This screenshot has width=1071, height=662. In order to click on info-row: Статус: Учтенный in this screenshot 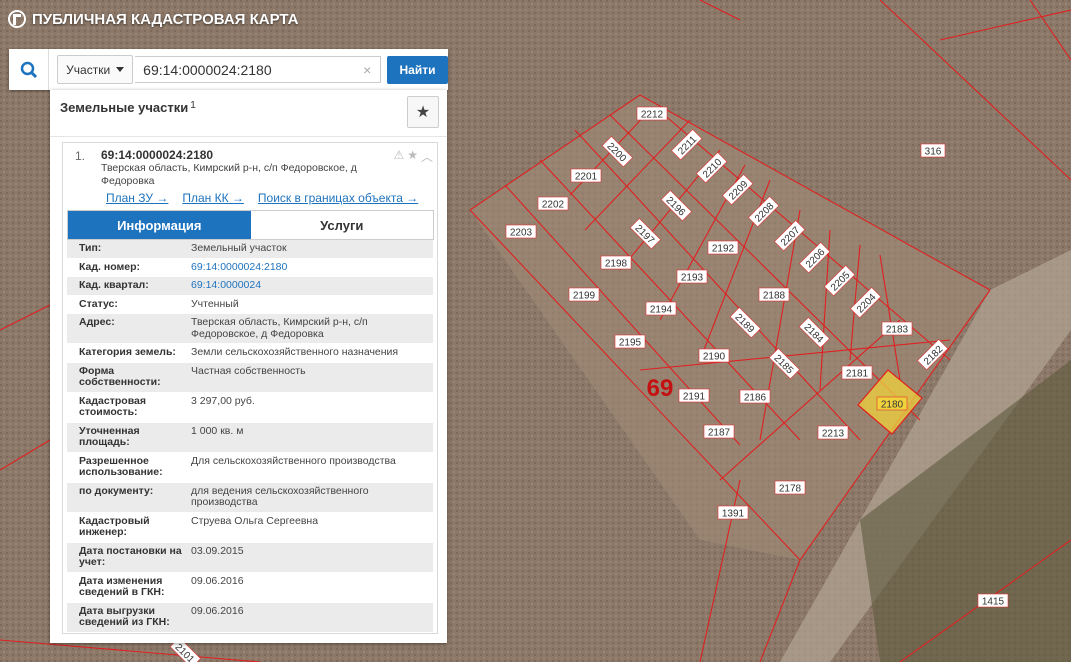, I will do `click(250, 304)`.